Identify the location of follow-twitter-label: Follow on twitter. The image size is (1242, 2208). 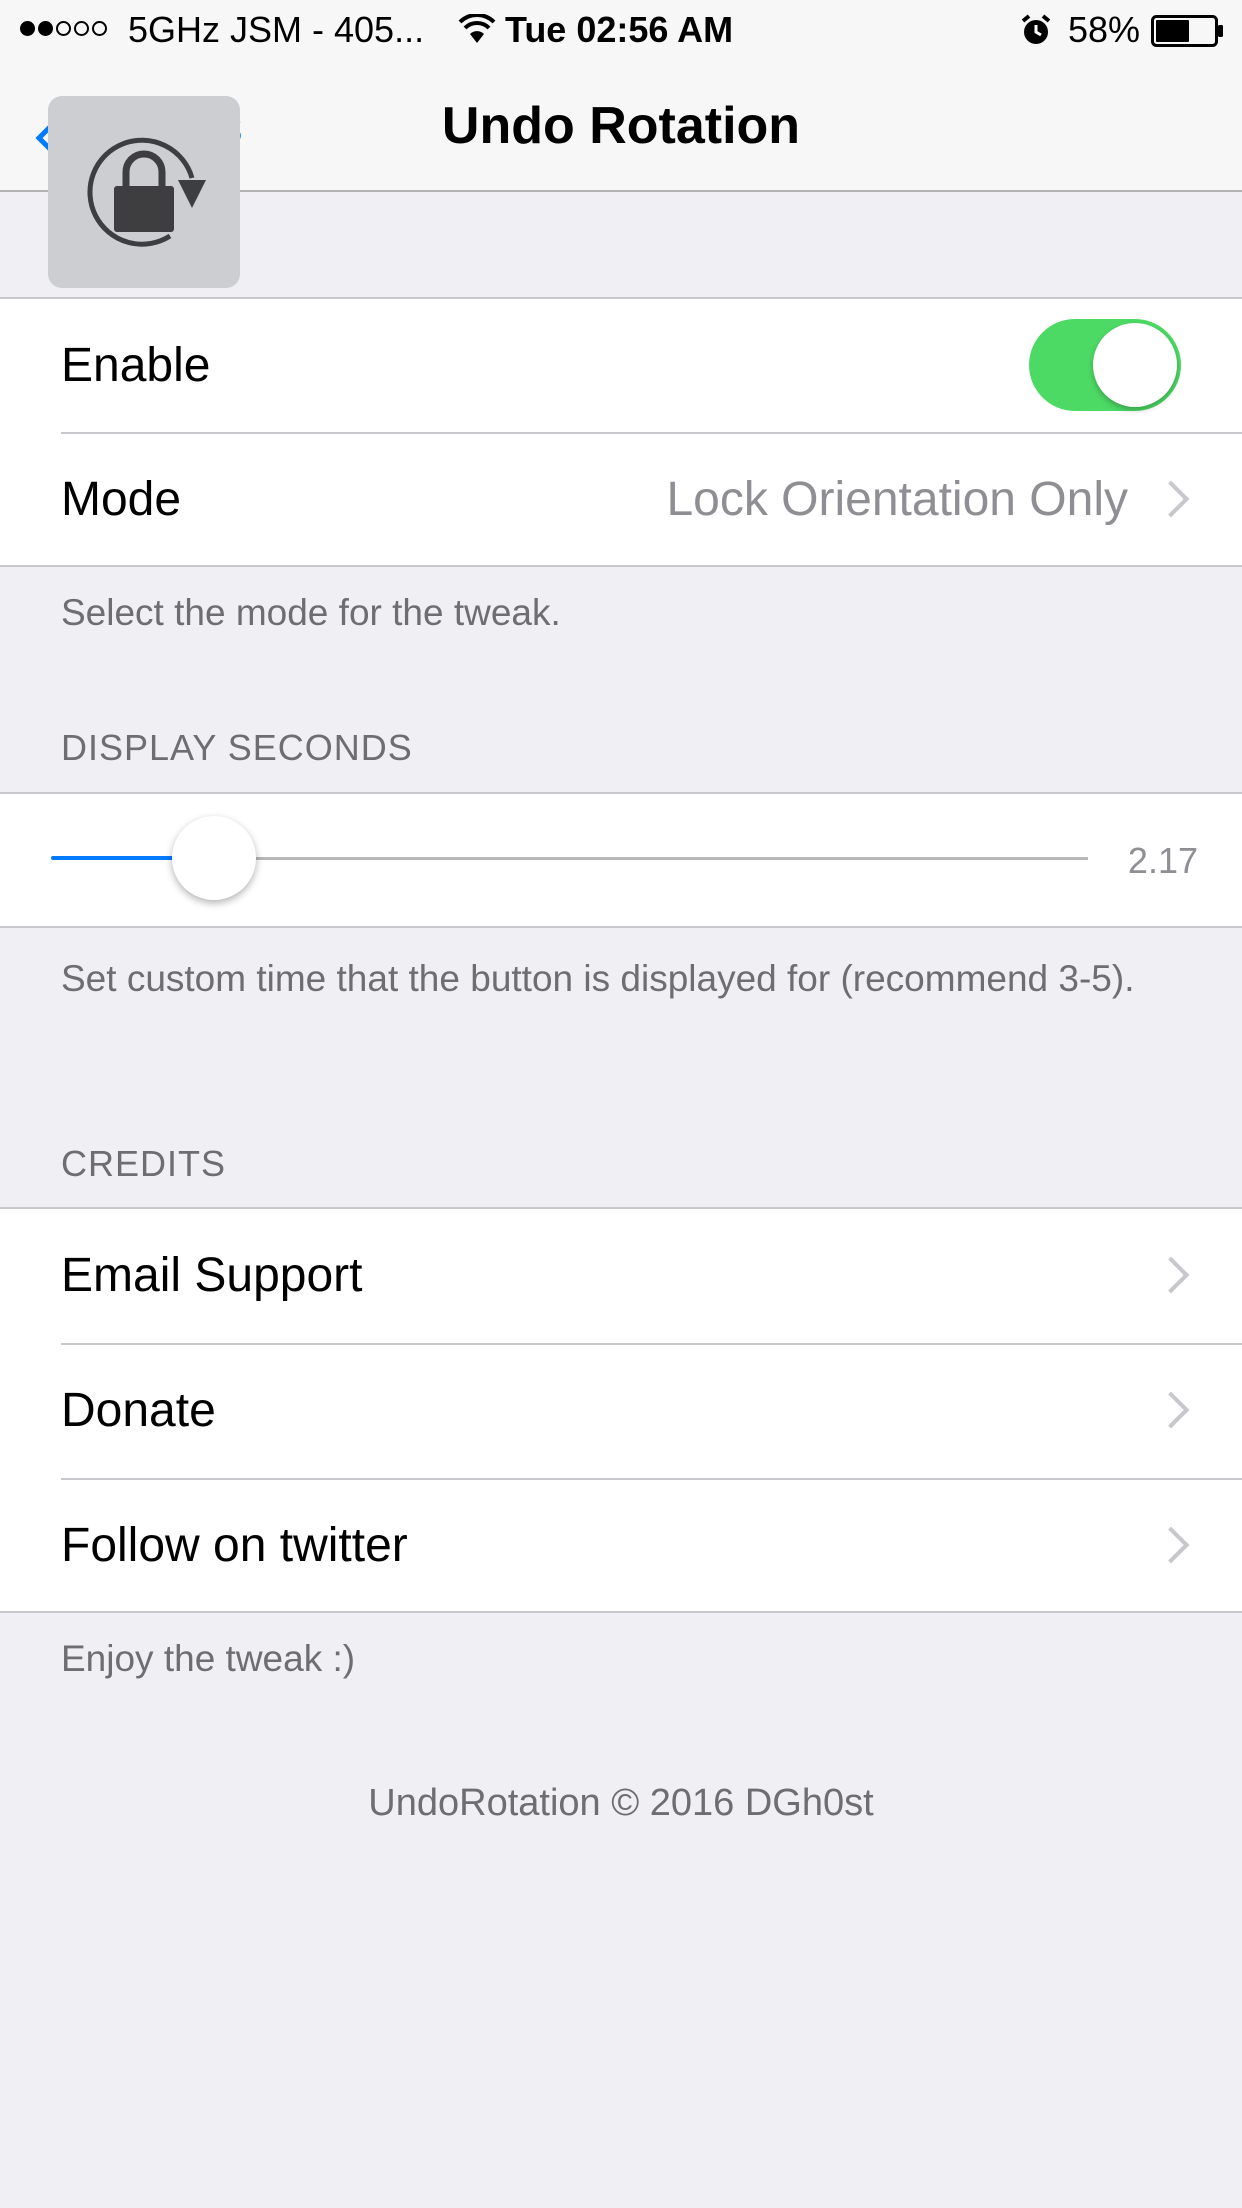
(234, 1545).